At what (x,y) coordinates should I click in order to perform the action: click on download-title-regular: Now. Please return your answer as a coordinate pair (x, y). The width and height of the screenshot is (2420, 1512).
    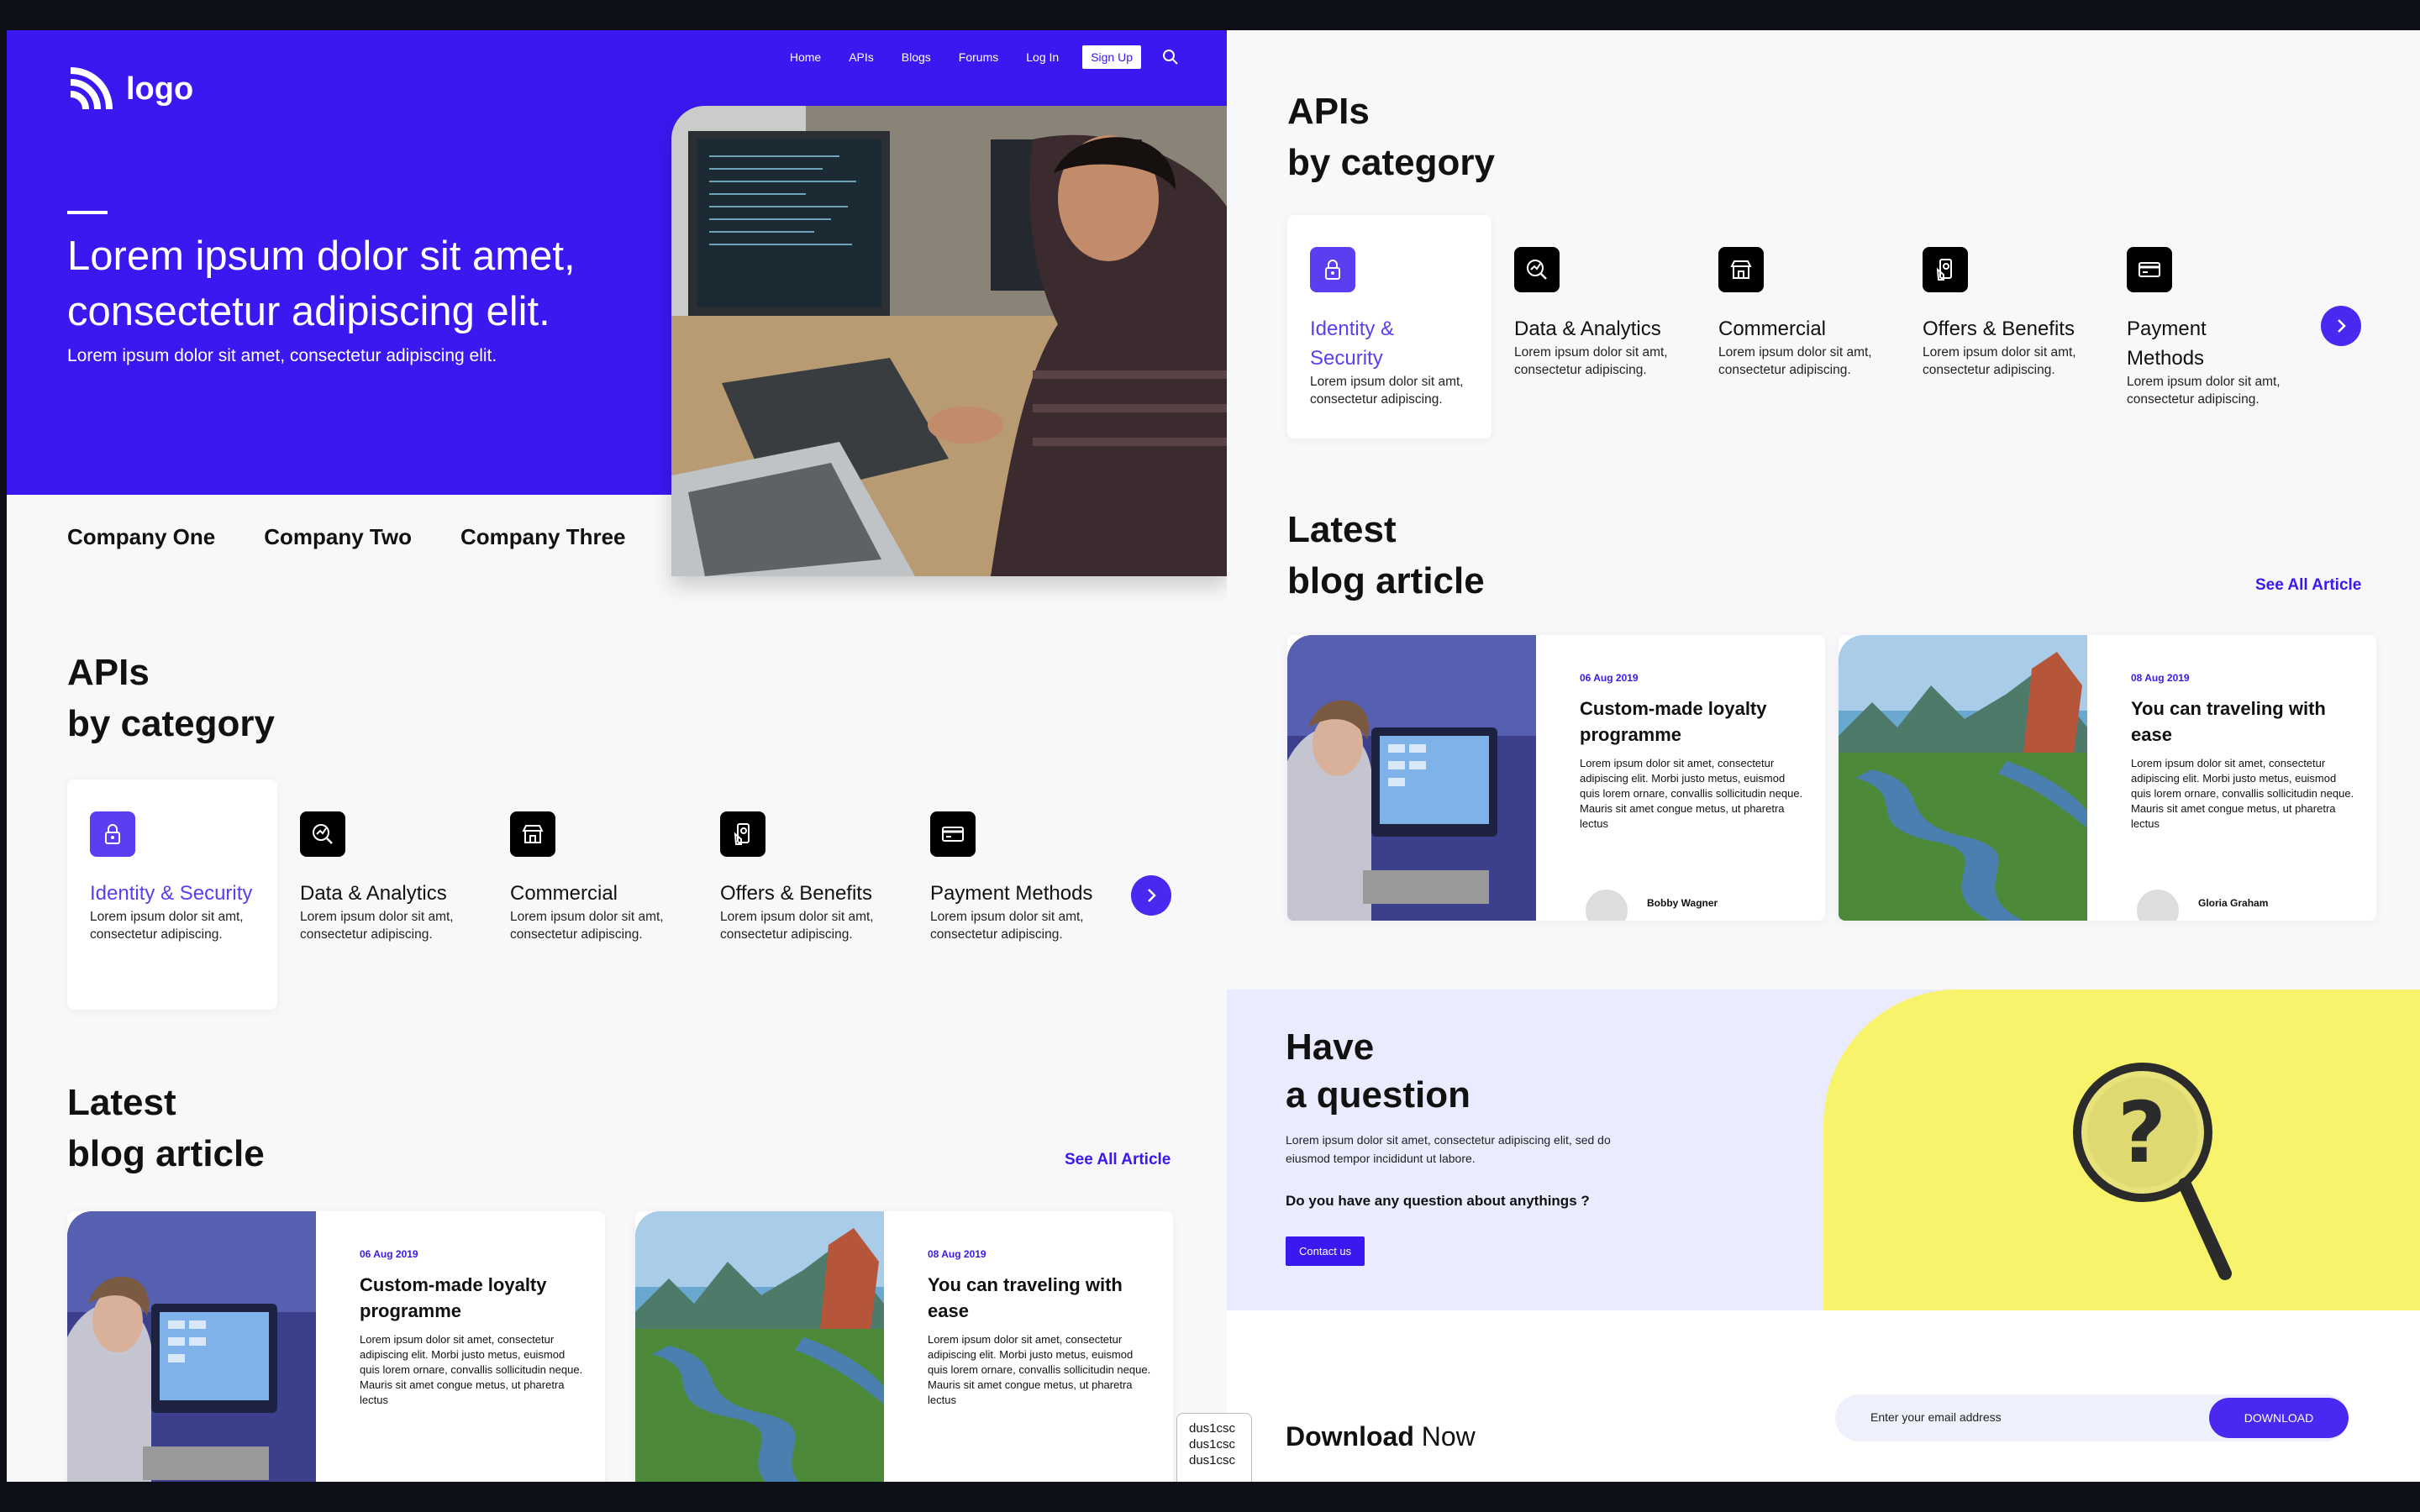
    Looking at the image, I should click on (1444, 1436).